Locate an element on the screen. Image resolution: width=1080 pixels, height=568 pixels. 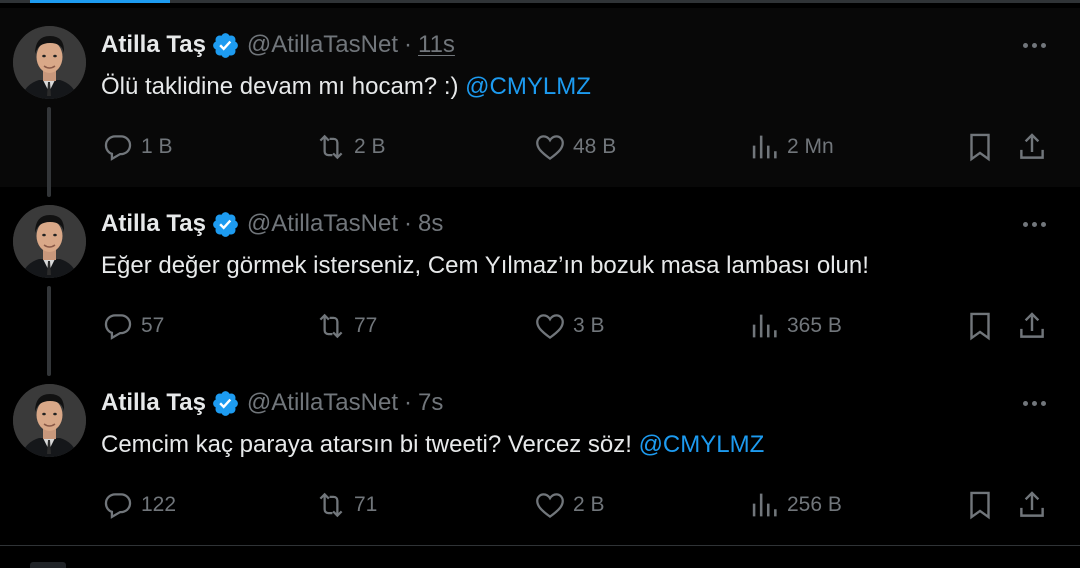
like-button: 2 B is located at coordinates (569, 505).